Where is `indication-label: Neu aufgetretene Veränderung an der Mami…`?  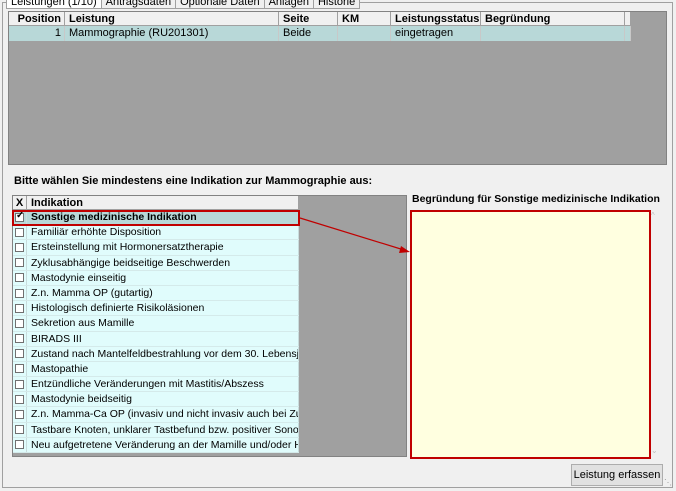
indication-label: Neu aufgetretene Veränderung an der Mami… is located at coordinates (163, 444).